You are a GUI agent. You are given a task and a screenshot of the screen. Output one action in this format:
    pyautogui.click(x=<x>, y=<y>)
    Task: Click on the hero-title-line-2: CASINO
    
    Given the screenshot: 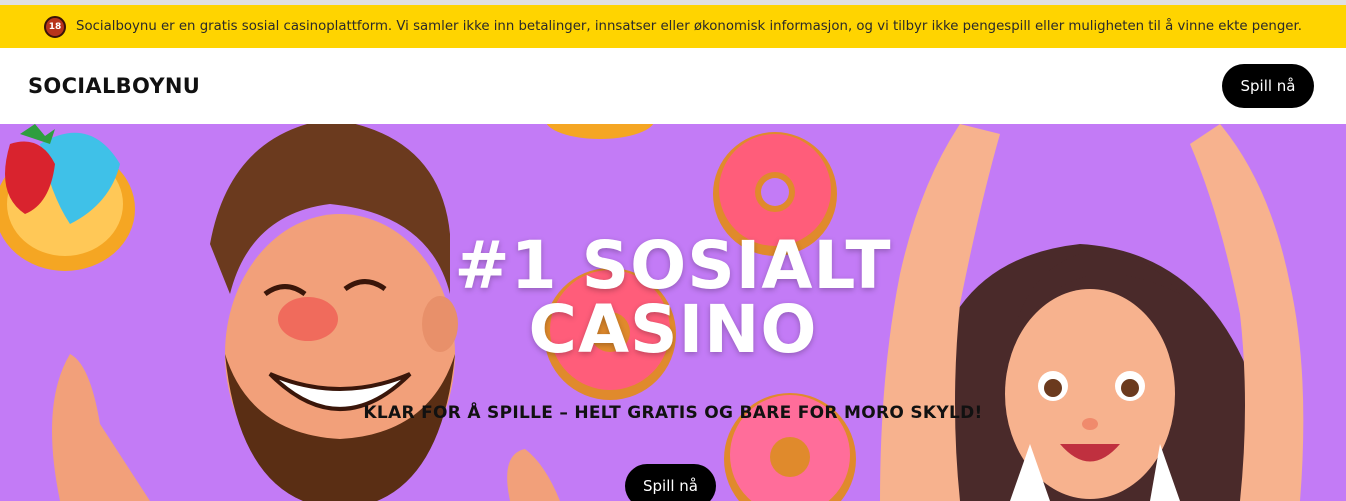 What is the action you would take?
    pyautogui.click(x=673, y=329)
    